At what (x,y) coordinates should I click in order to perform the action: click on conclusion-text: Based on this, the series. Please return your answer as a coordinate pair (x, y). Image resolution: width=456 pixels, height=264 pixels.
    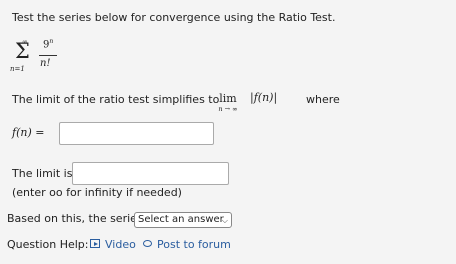
    Looking at the image, I should click on (75, 218).